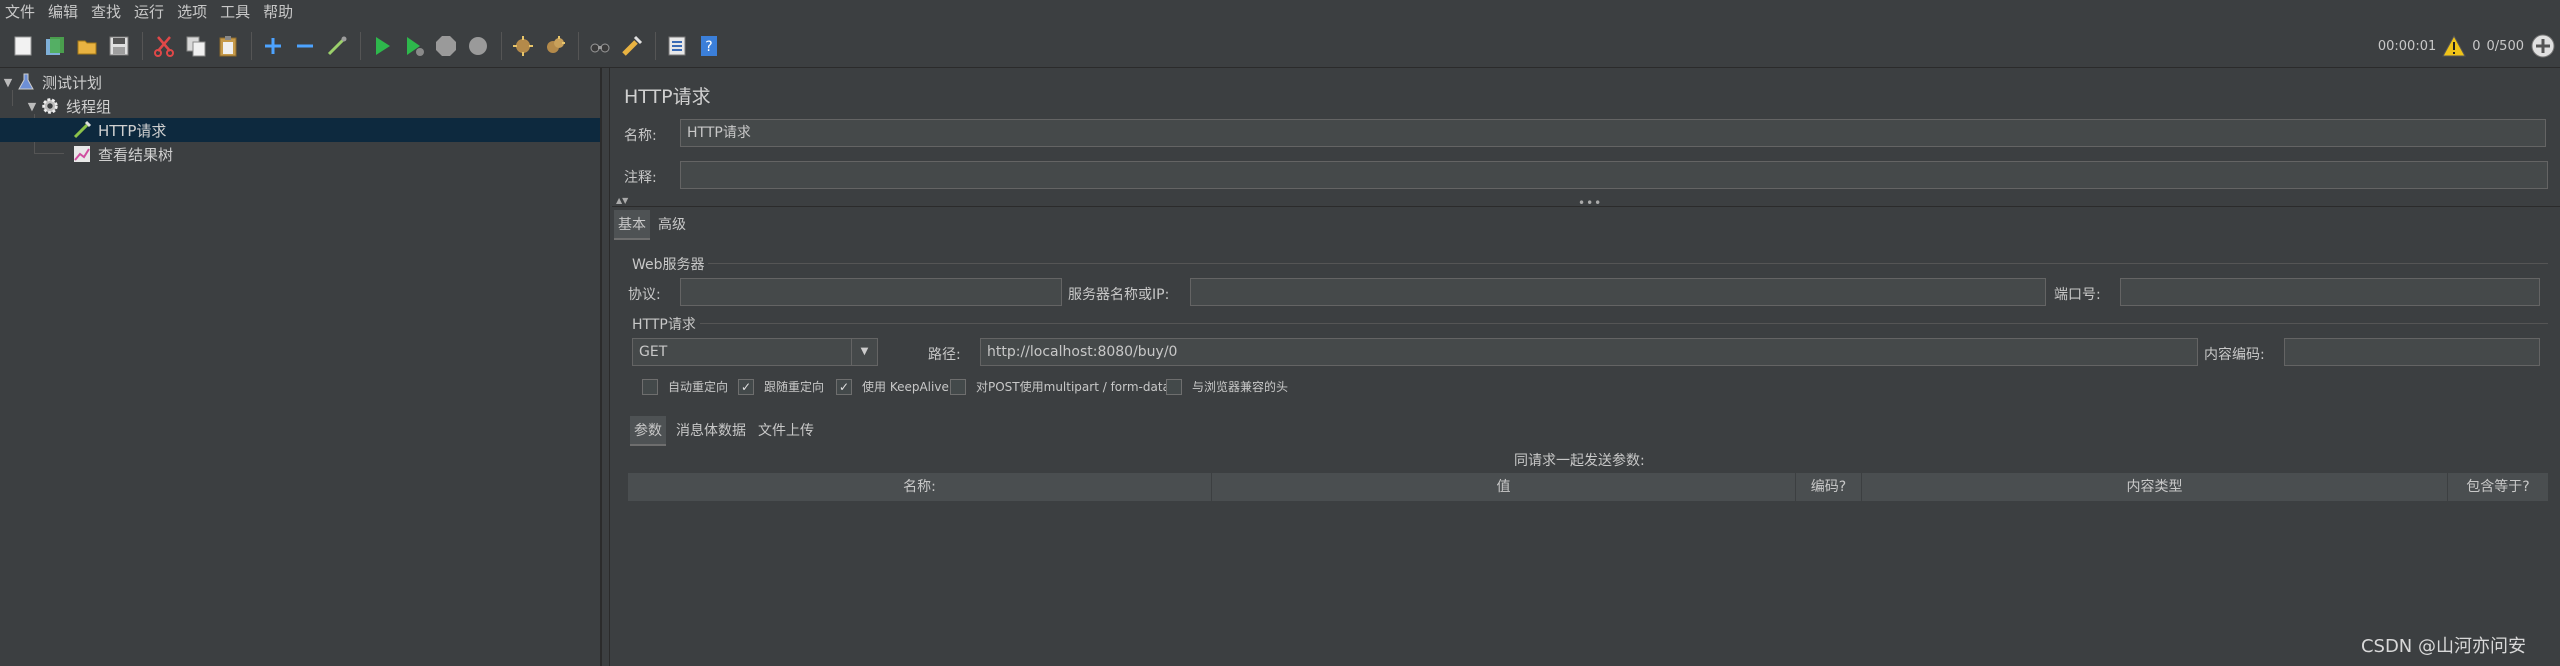 The image size is (2560, 666). I want to click on checkbox-follow-redirects: ✓ 跟随重定向, so click(781, 386).